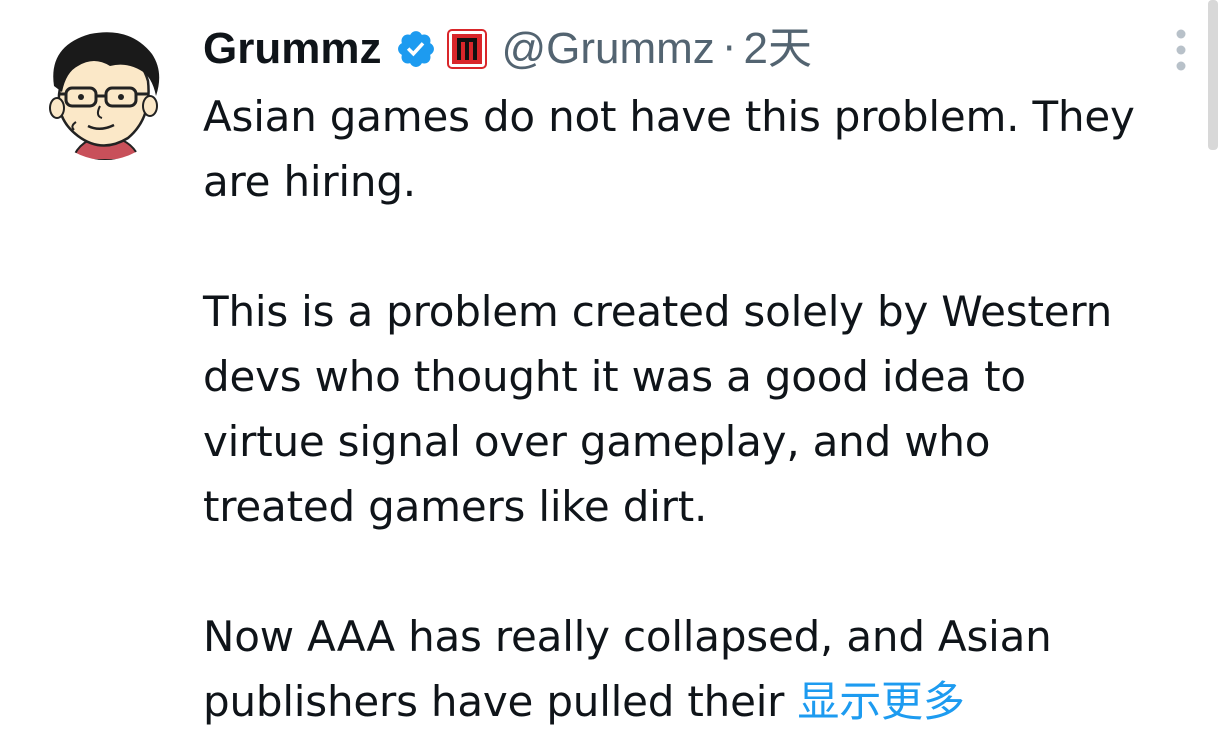 This screenshot has height=749, width=1218. What do you see at coordinates (416, 49) in the screenshot?
I see `verified-badge-icon` at bounding box center [416, 49].